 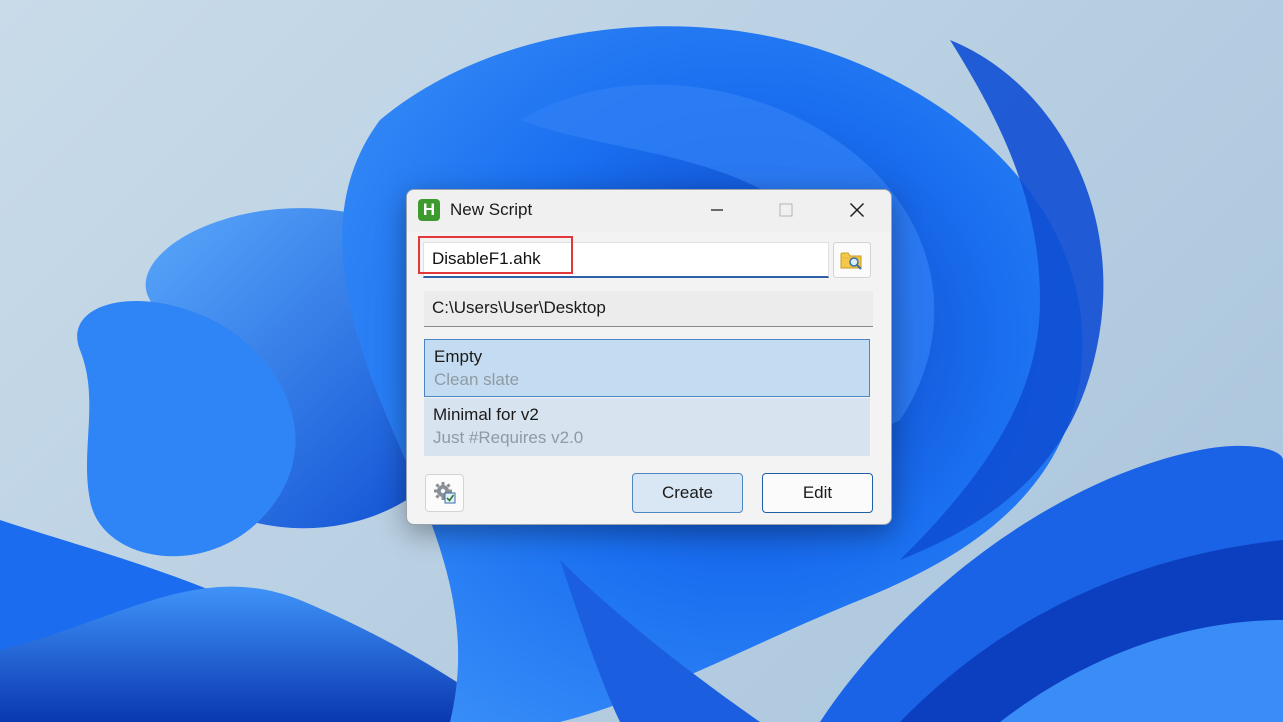 What do you see at coordinates (486, 414) in the screenshot?
I see `template-name: Minimal for v2` at bounding box center [486, 414].